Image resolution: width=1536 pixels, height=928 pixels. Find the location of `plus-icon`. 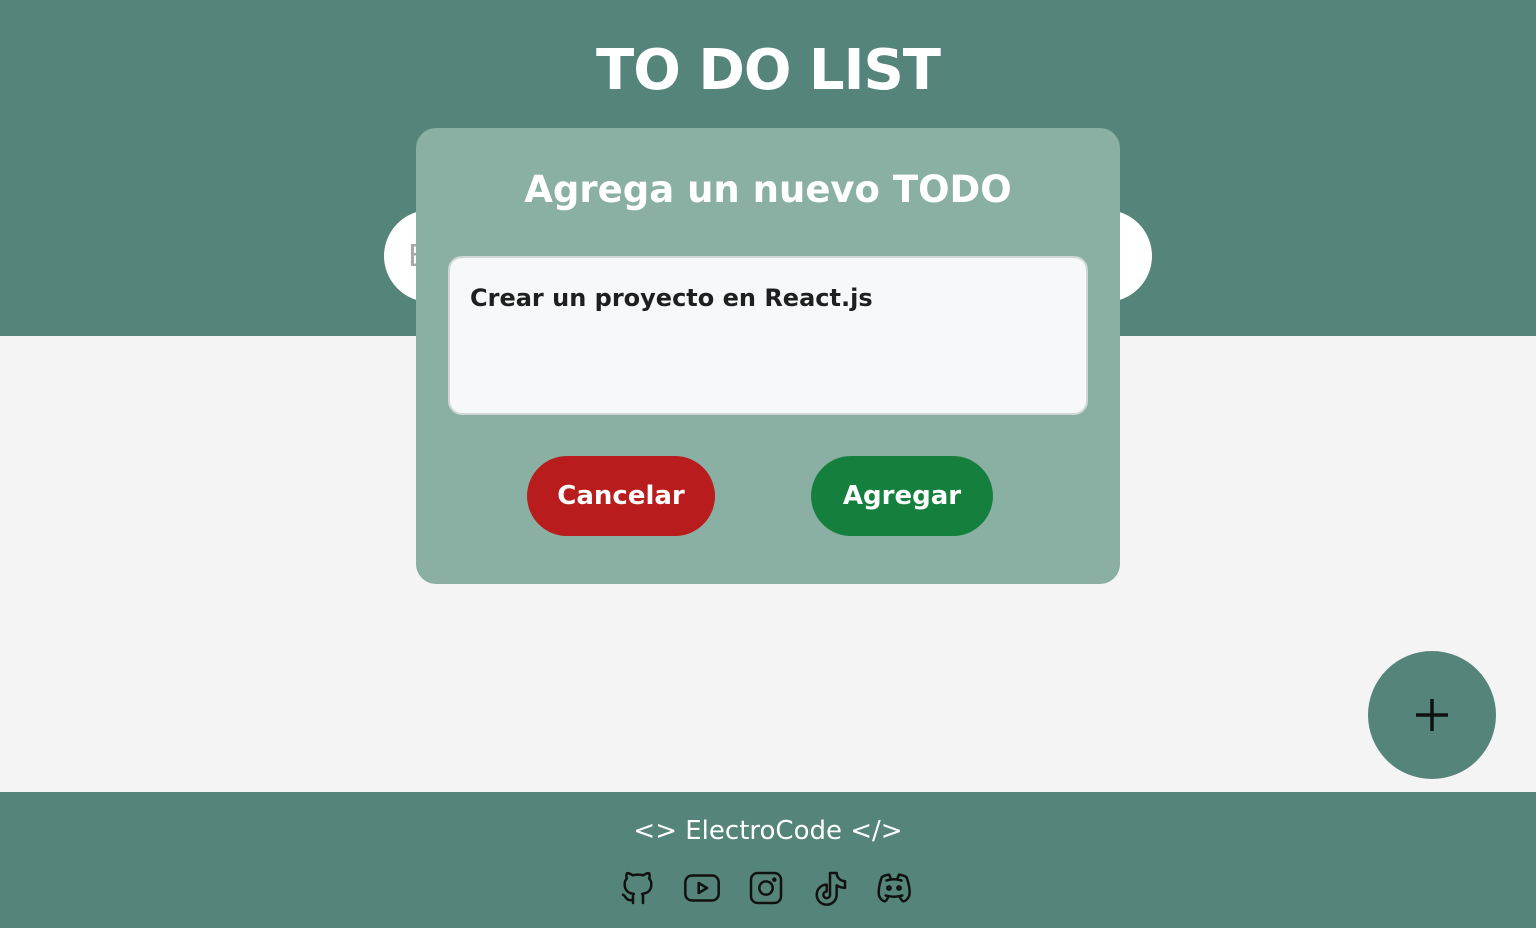

plus-icon is located at coordinates (1432, 715).